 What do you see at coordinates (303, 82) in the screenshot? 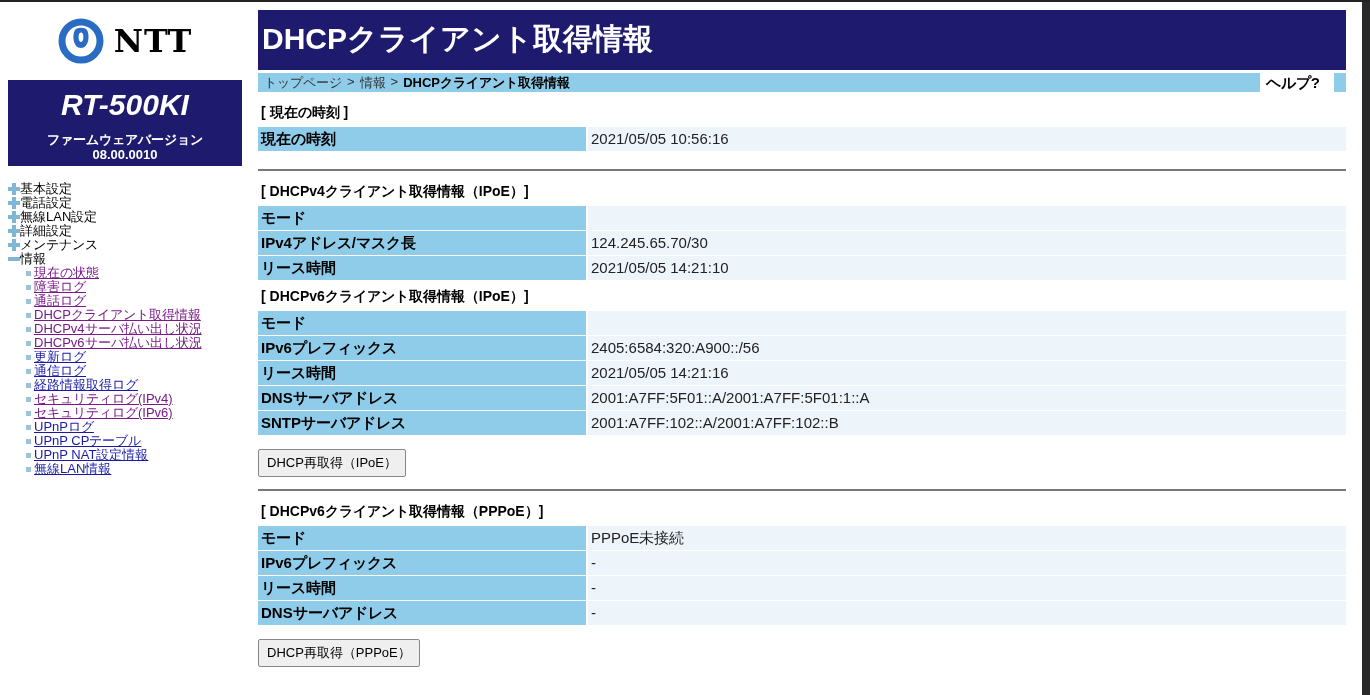
I see `breadcrumb-item: トップページ` at bounding box center [303, 82].